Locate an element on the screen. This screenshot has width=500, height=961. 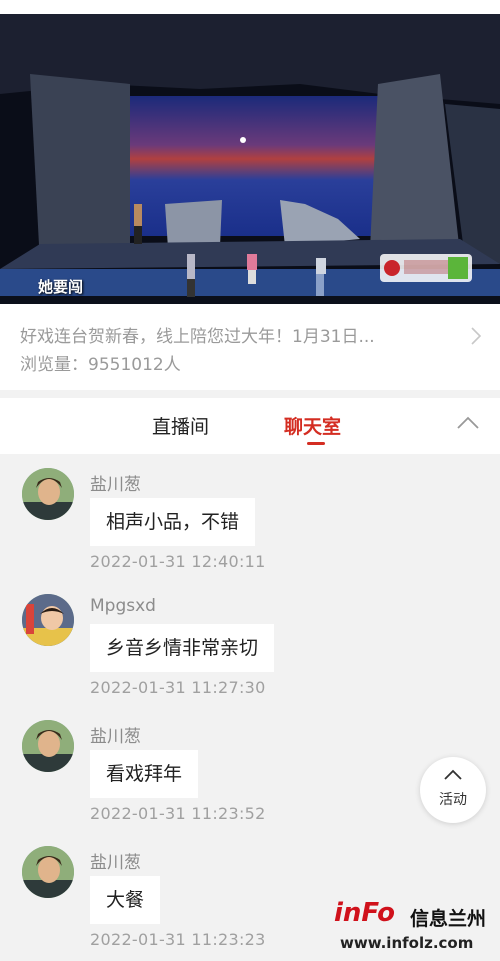
video-caption: 她要闯 is located at coordinates (61, 287).